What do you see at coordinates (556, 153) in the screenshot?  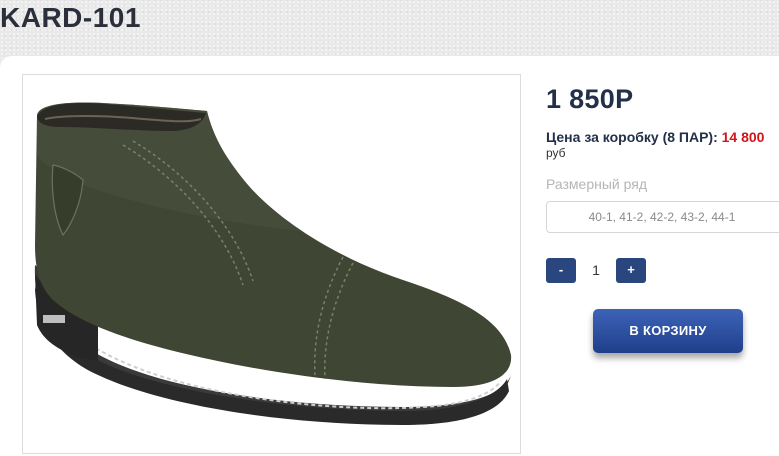 I see `box-price-currency: руб` at bounding box center [556, 153].